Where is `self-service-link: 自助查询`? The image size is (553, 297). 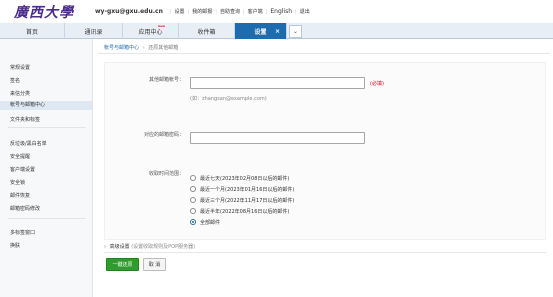 self-service-link: 自助查询 is located at coordinates (230, 11).